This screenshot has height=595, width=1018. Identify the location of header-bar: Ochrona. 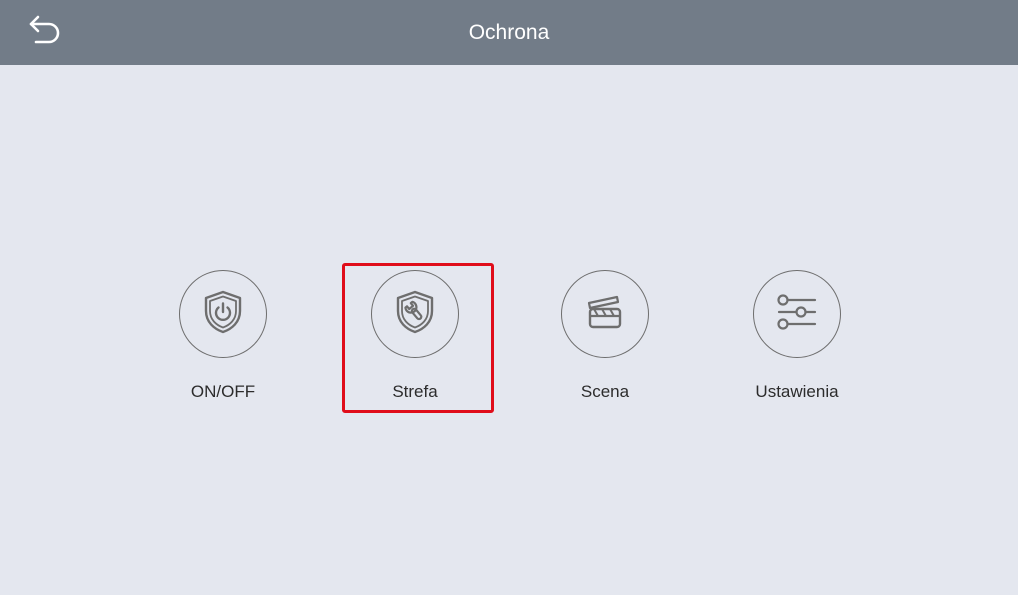
(509, 32).